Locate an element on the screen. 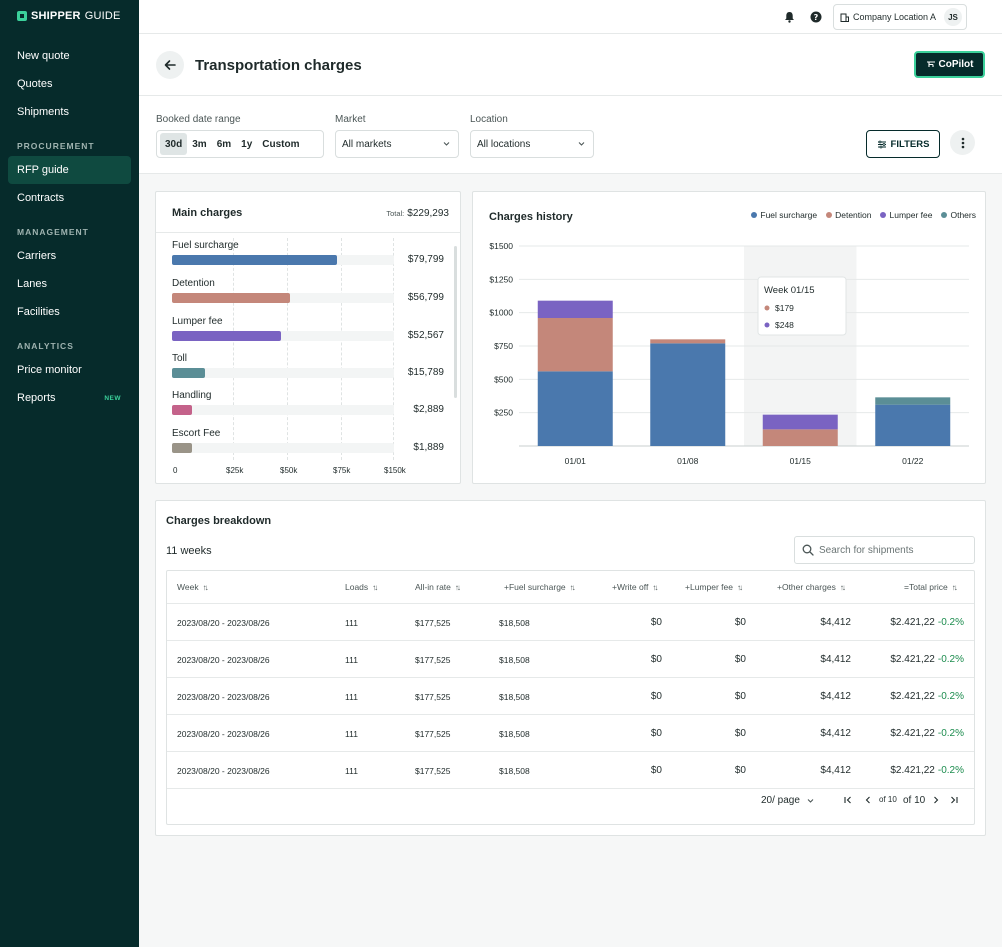 The image size is (1002, 947). y-tick-label: $1500 is located at coordinates (501, 246).